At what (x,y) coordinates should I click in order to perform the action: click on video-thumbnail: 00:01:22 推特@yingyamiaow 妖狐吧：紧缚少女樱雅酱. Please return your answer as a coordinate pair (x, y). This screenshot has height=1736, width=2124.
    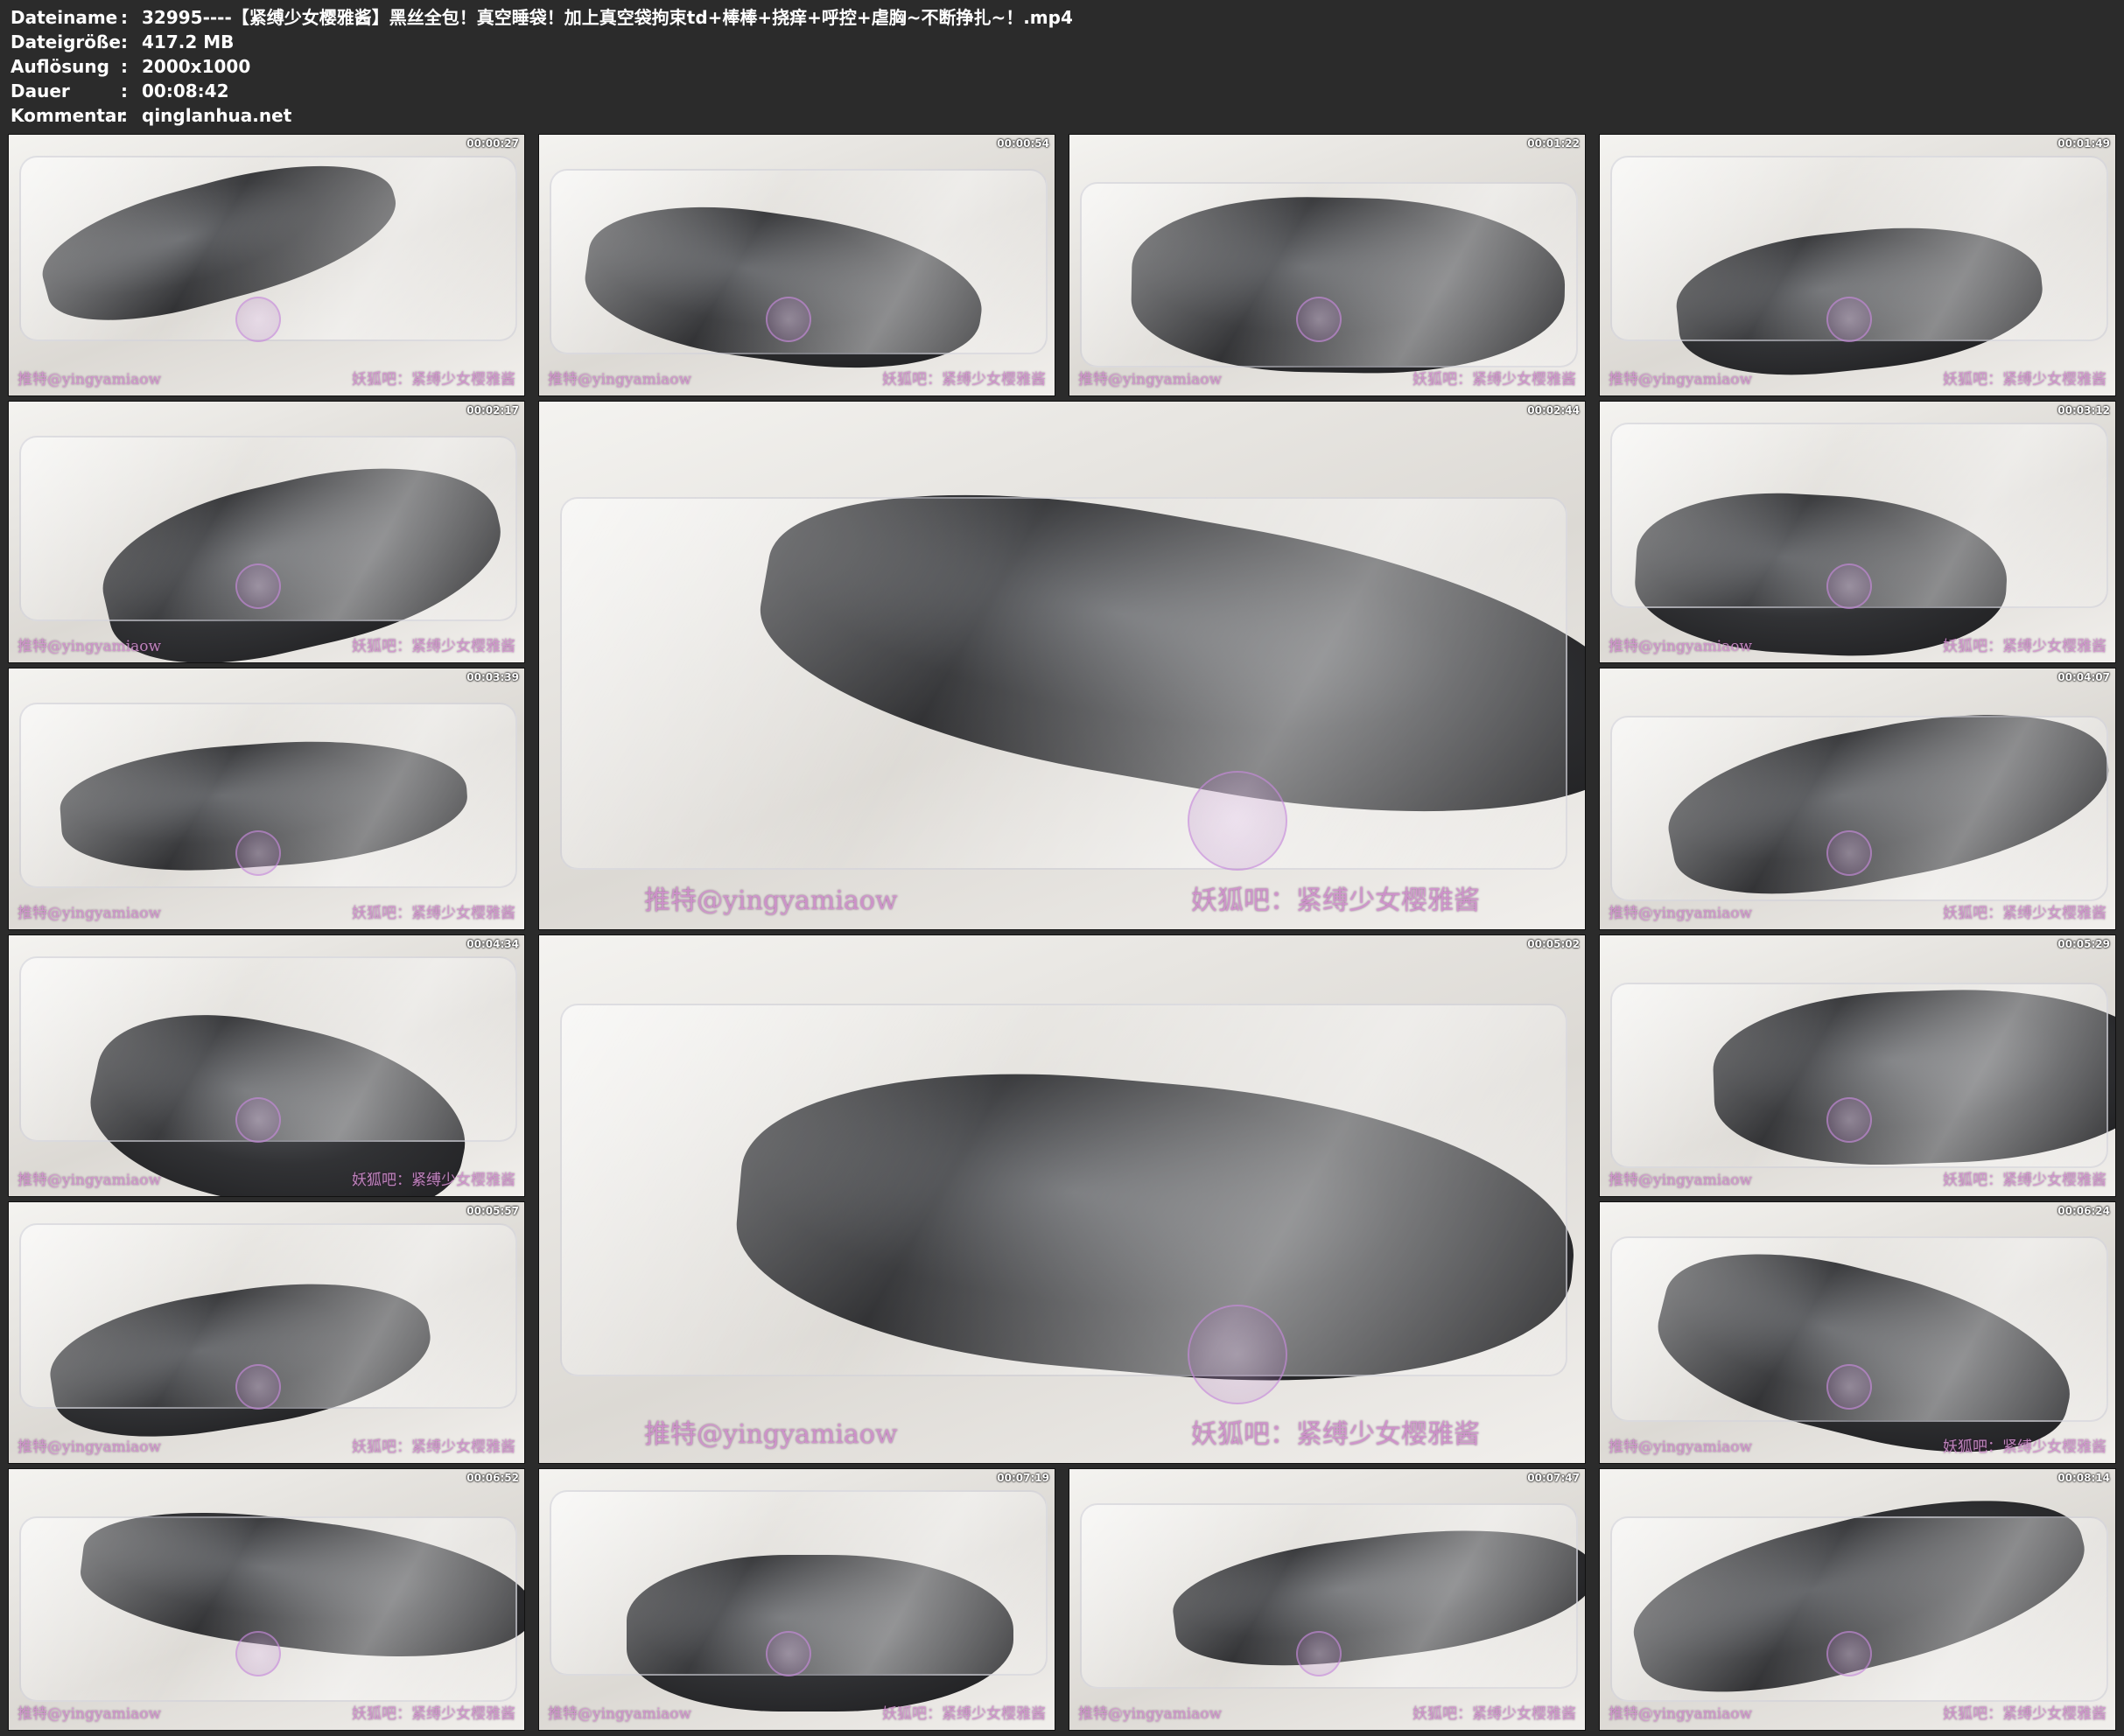
    Looking at the image, I should click on (1327, 265).